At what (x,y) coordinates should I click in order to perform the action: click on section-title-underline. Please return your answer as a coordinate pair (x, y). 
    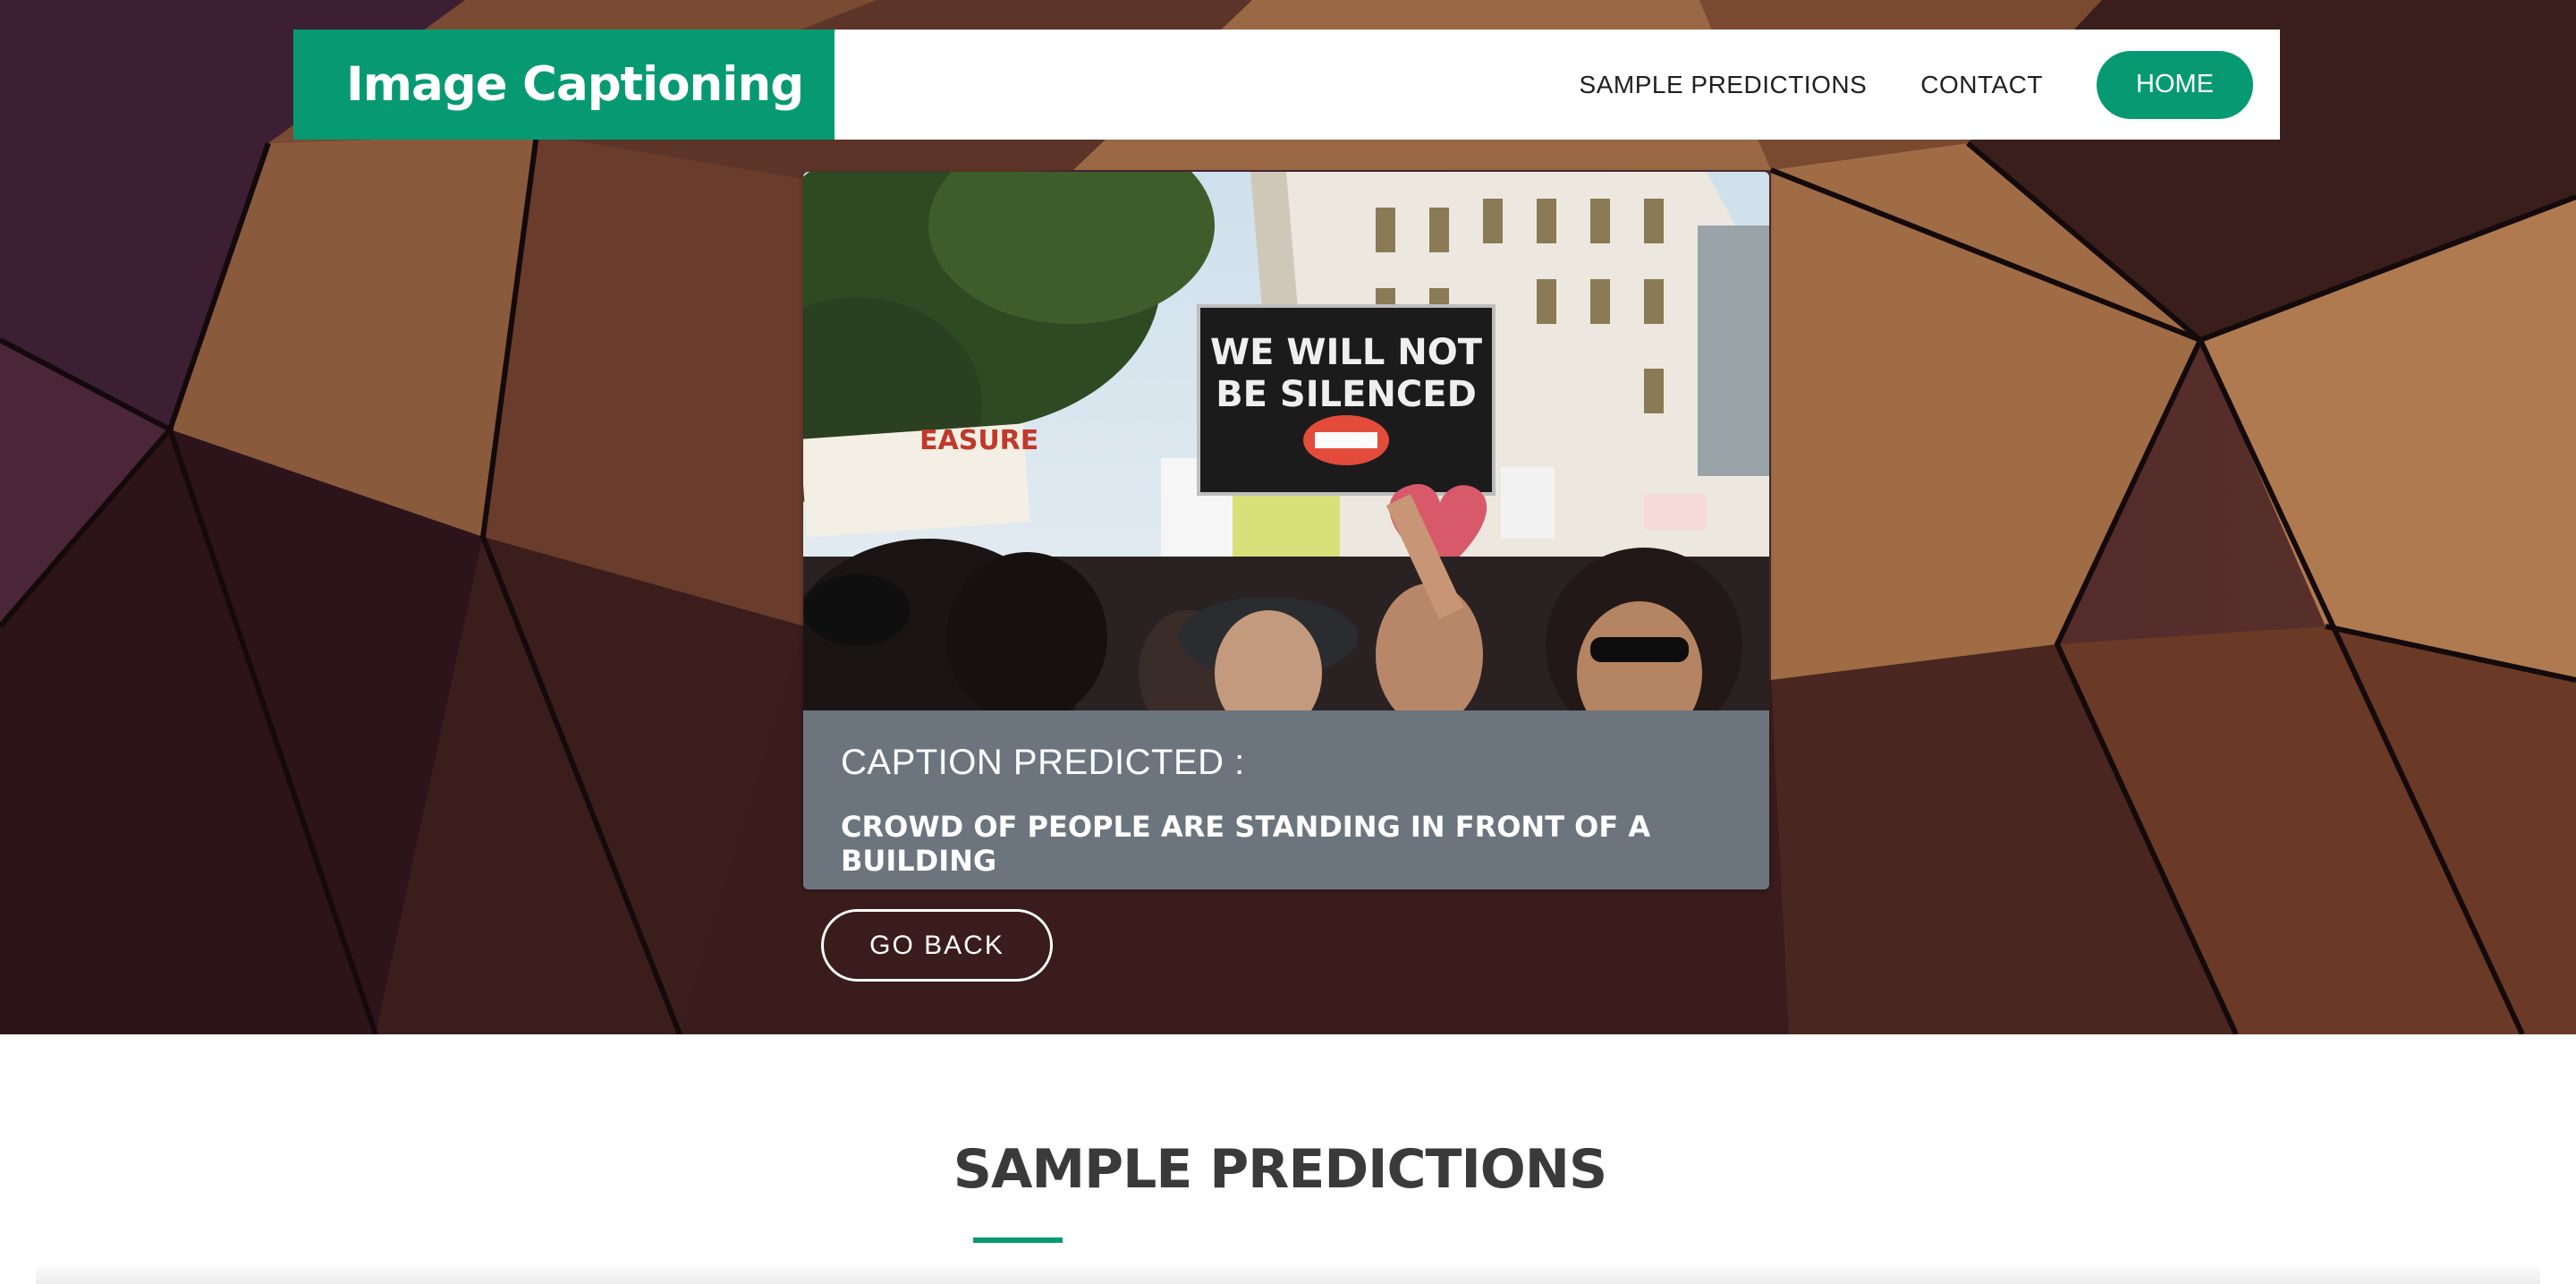
    Looking at the image, I should click on (1018, 1240).